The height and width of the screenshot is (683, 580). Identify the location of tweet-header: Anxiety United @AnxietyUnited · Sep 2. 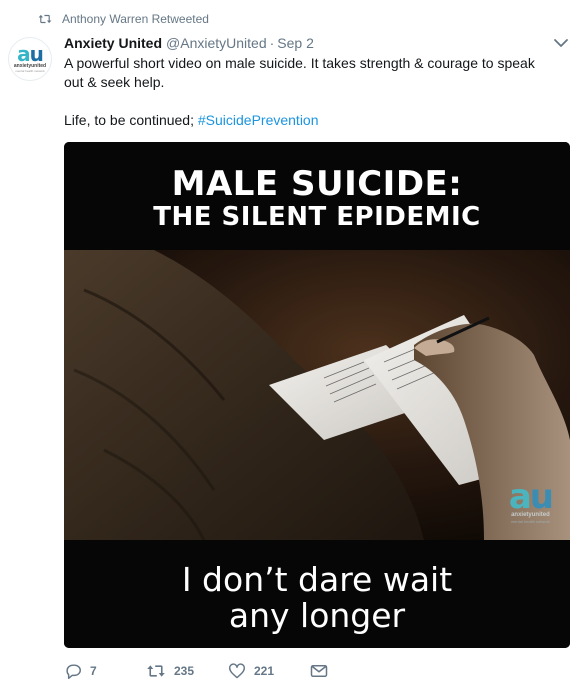
(189, 43).